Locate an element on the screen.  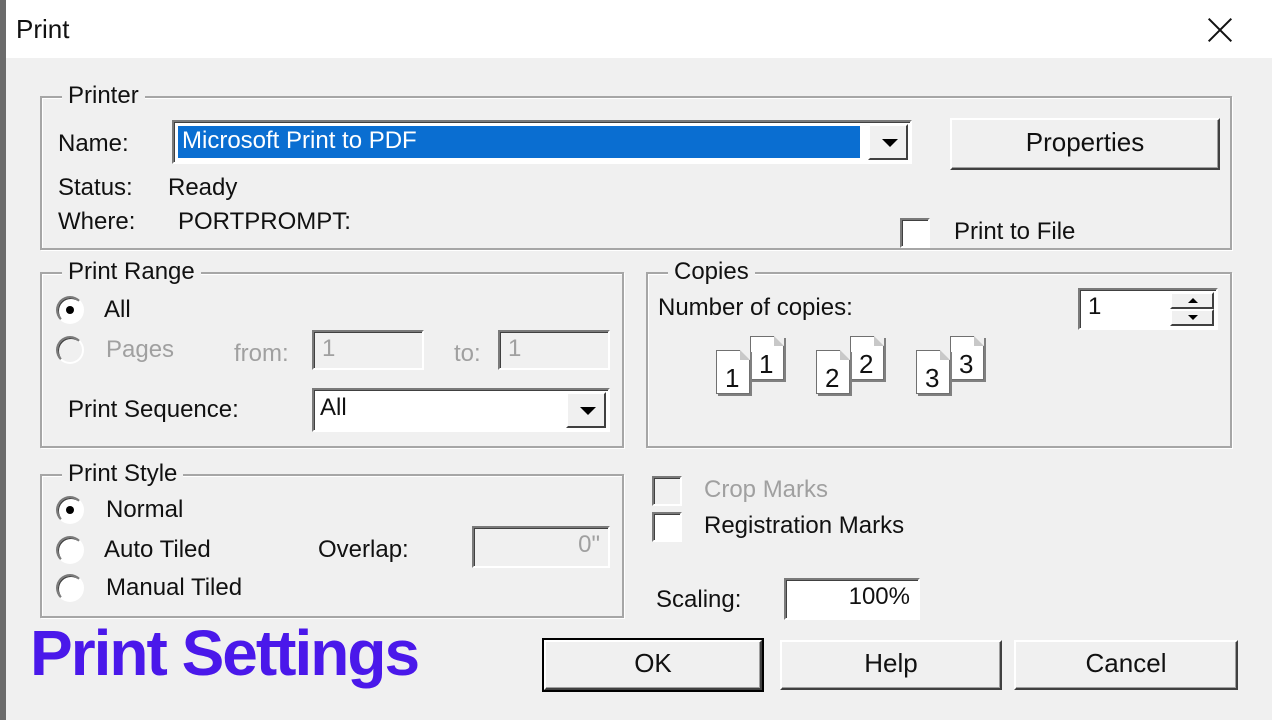
scaling-input: 100% is located at coordinates (852, 599).